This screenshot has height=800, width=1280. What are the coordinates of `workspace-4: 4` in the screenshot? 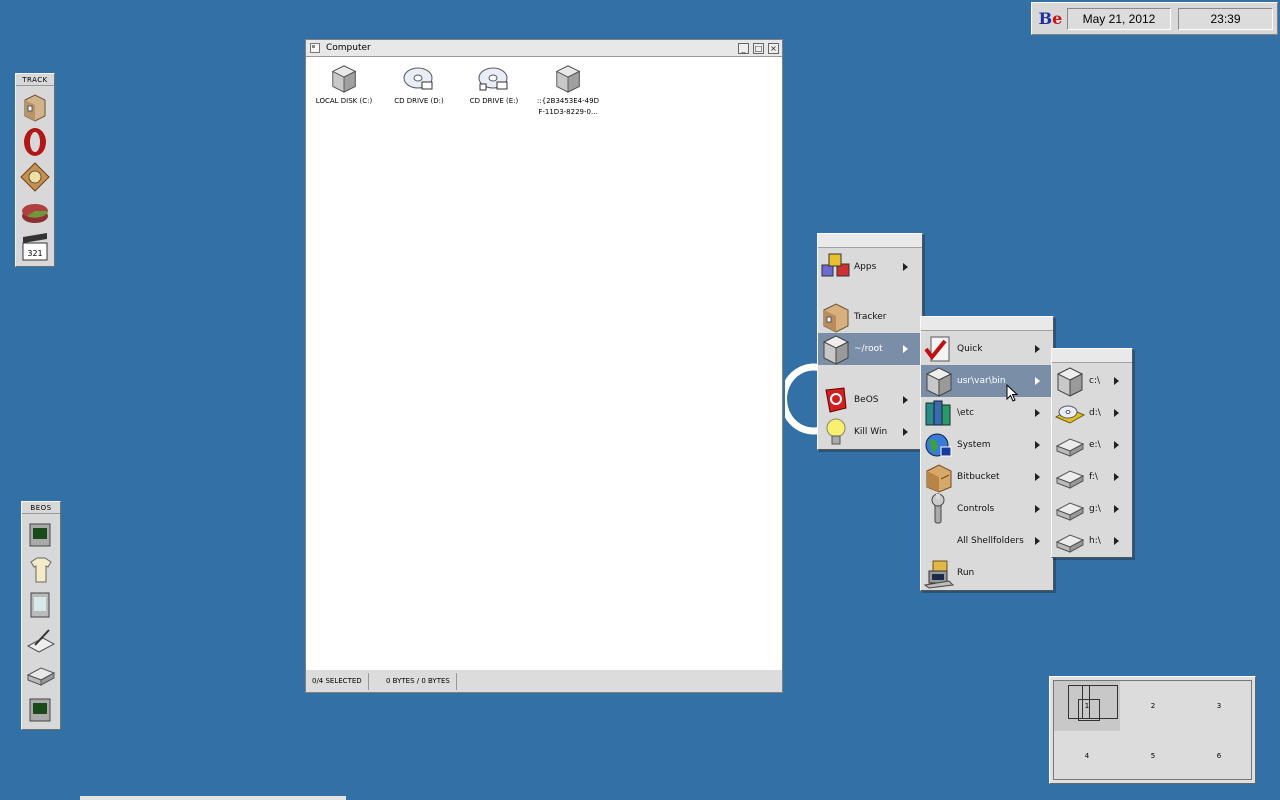 It's located at (1087, 756).